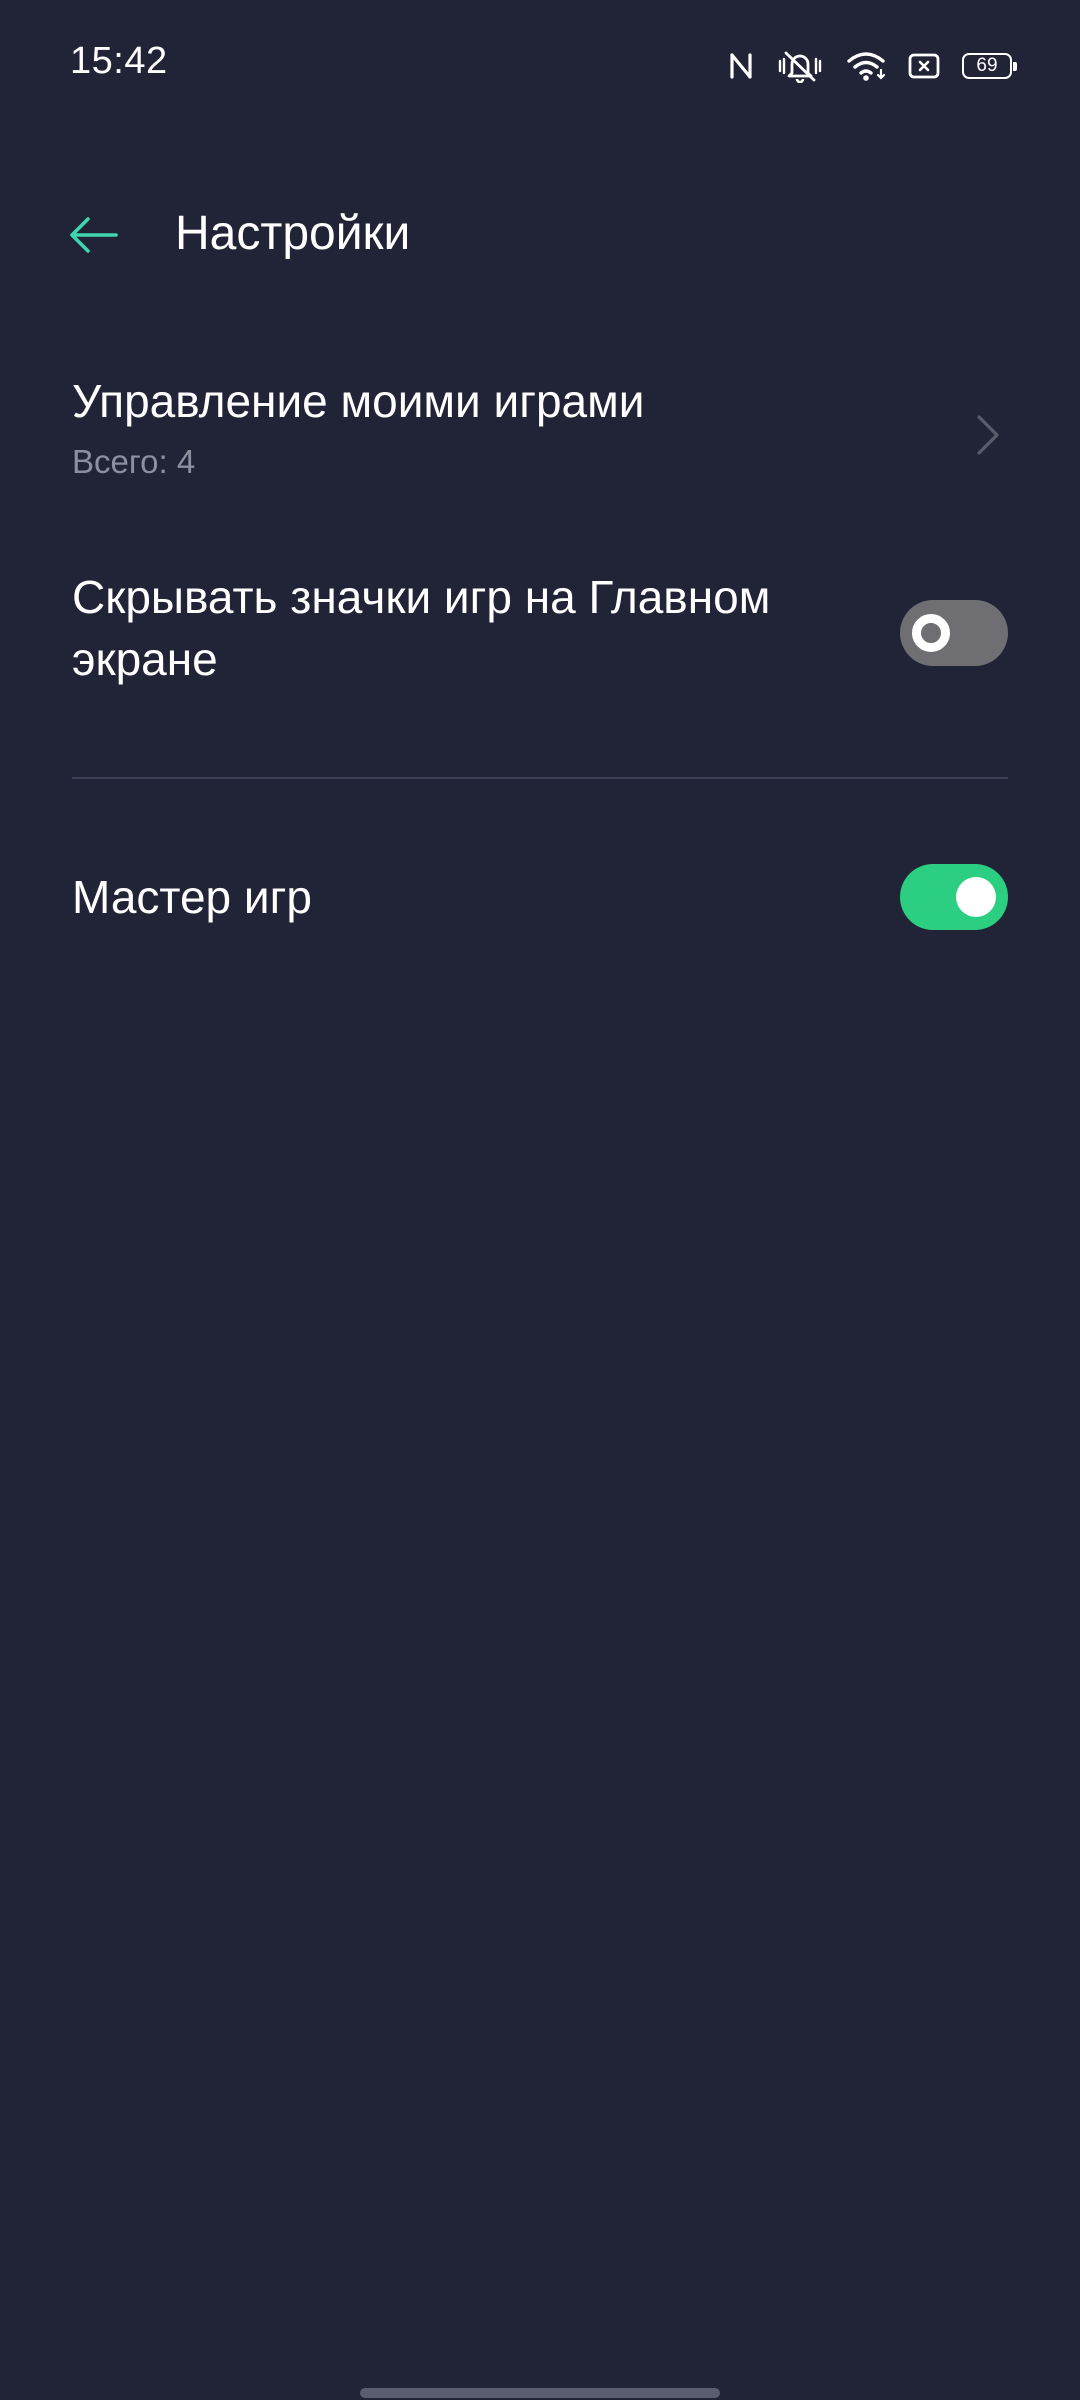  What do you see at coordinates (540, 2393) in the screenshot?
I see `home-indicator` at bounding box center [540, 2393].